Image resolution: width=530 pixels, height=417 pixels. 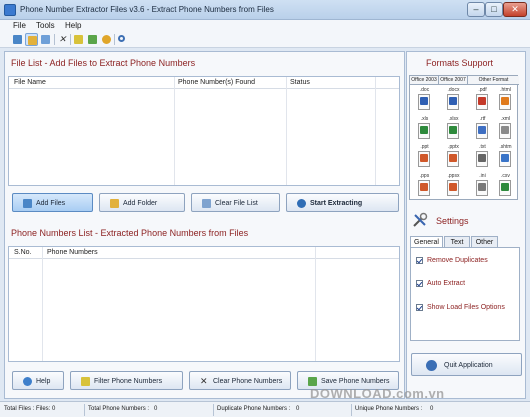 I want to click on clear-phone-numbers-button: ✕ Clear Phone Numbers, so click(x=240, y=380).